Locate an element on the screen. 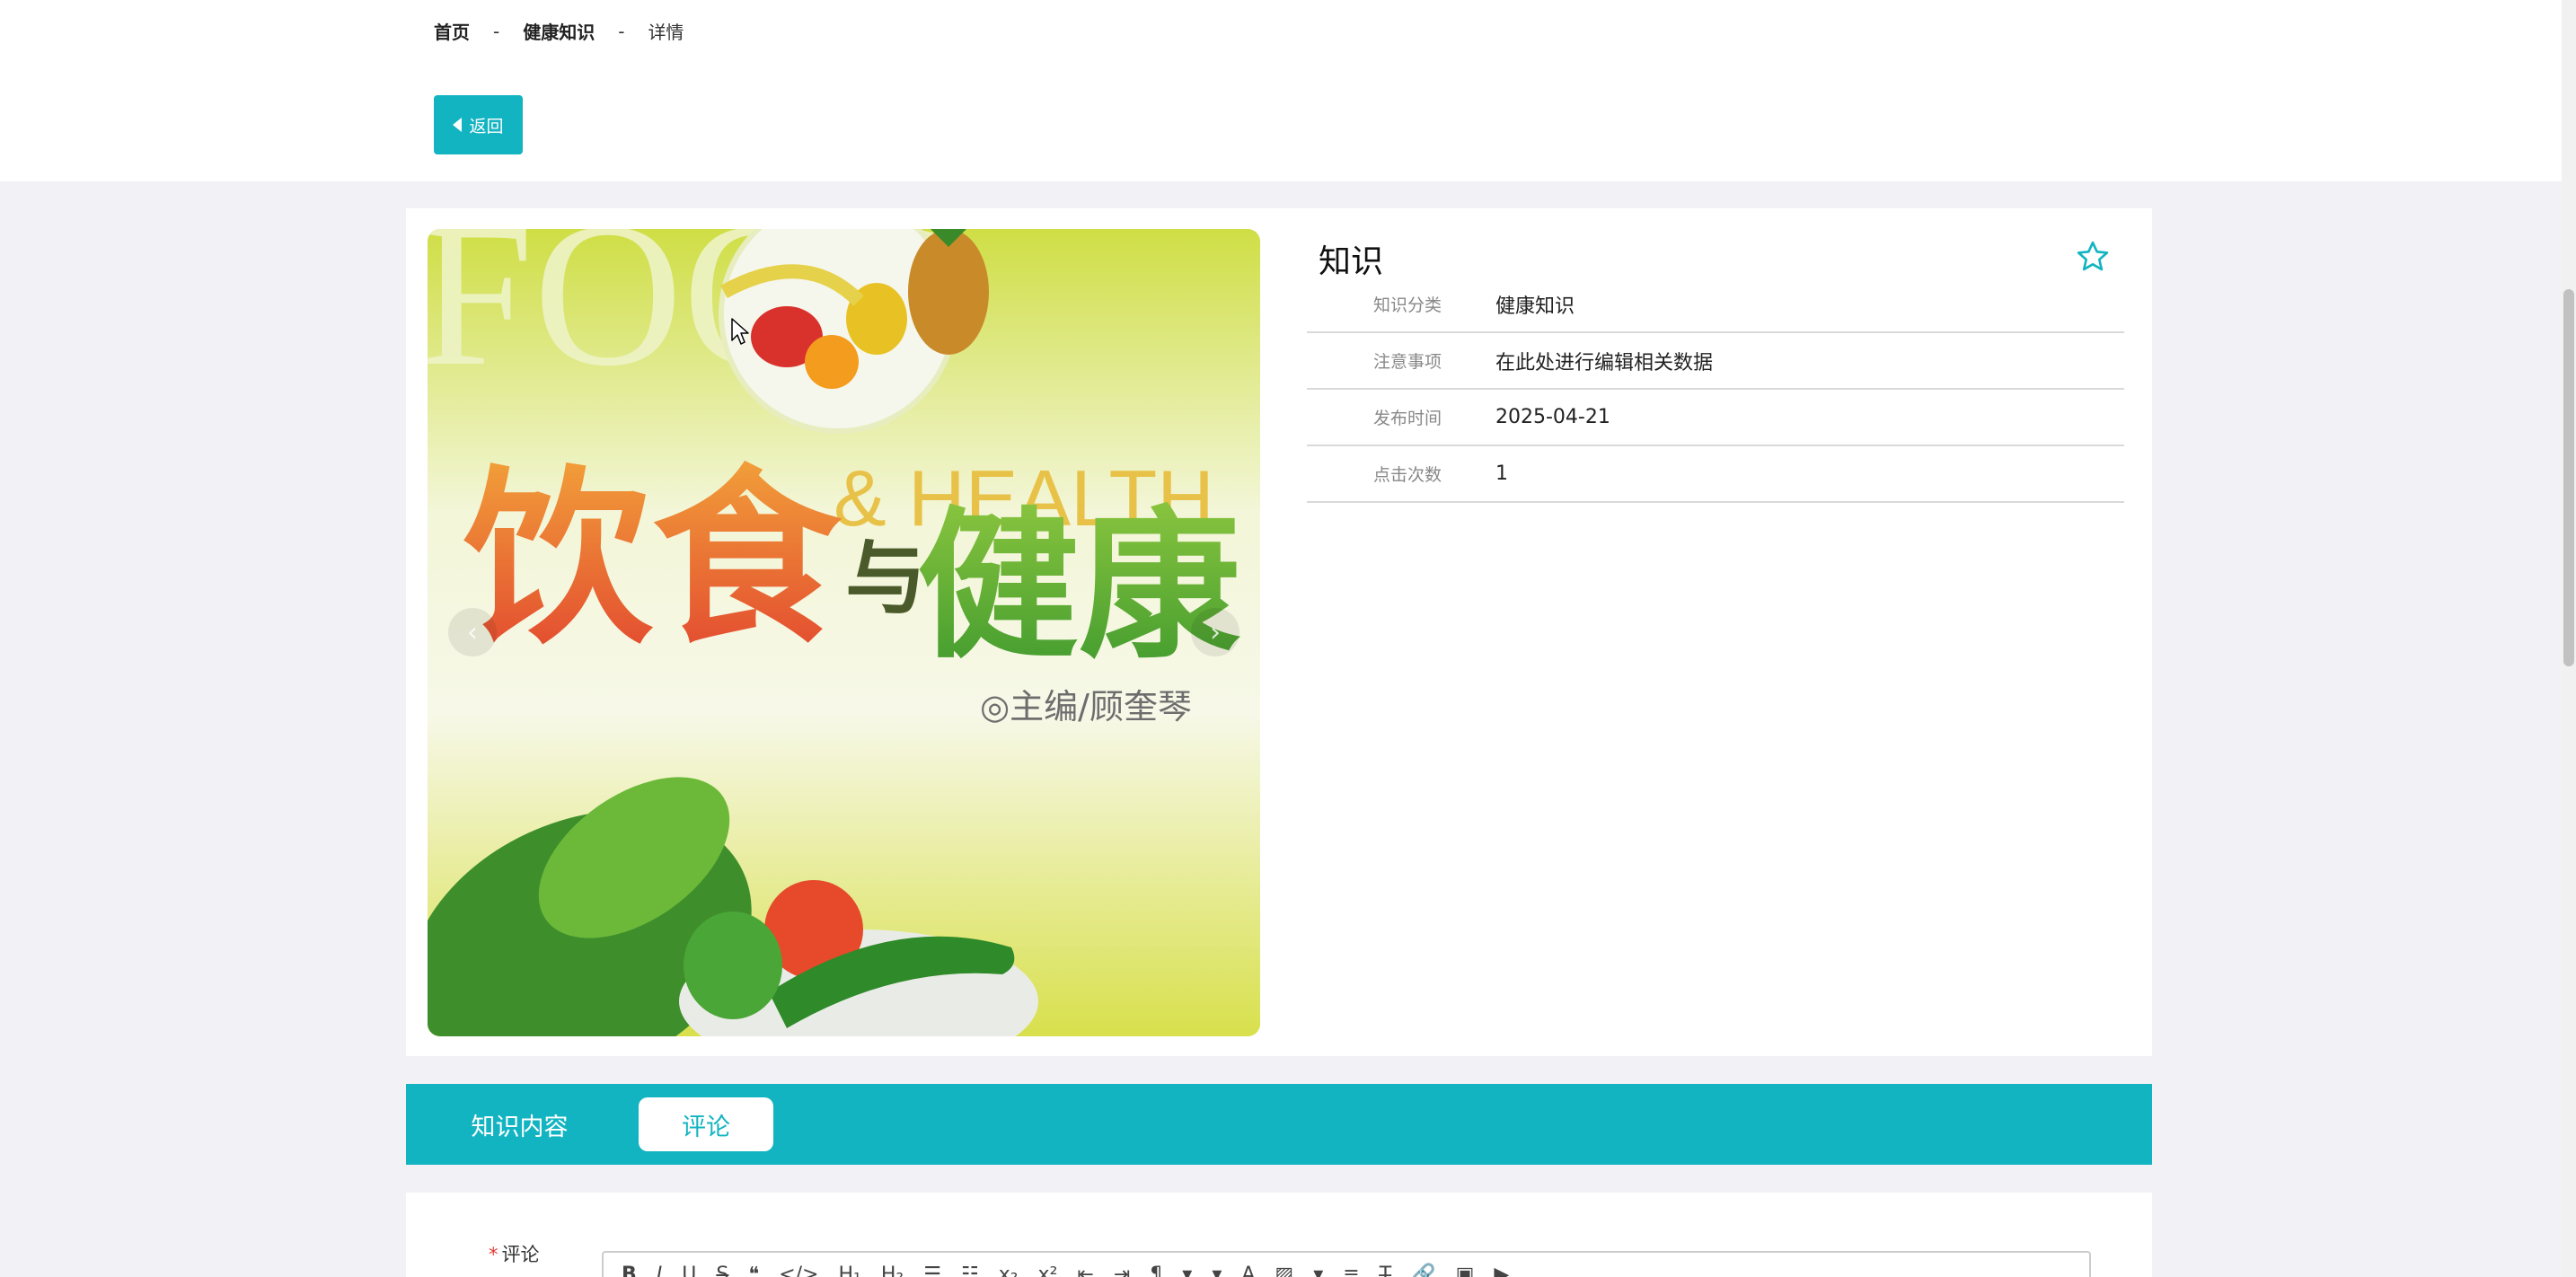  info-label: 发布时间 is located at coordinates (1407, 418).